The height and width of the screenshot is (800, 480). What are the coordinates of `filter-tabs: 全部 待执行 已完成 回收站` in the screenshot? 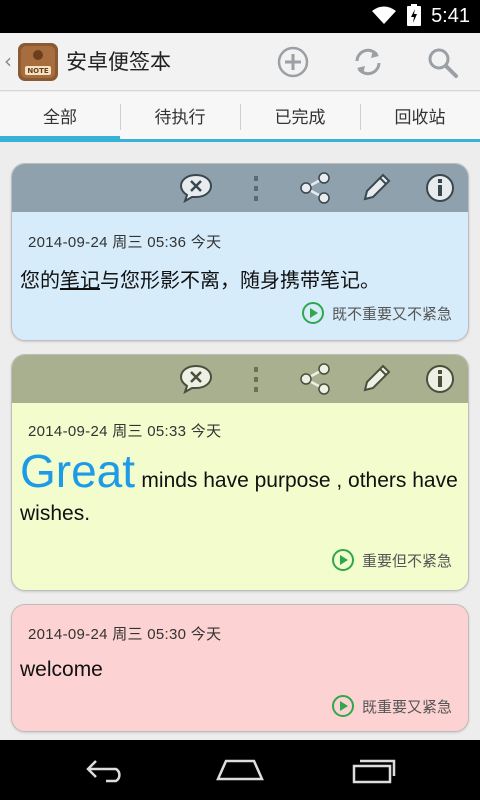 It's located at (240, 117).